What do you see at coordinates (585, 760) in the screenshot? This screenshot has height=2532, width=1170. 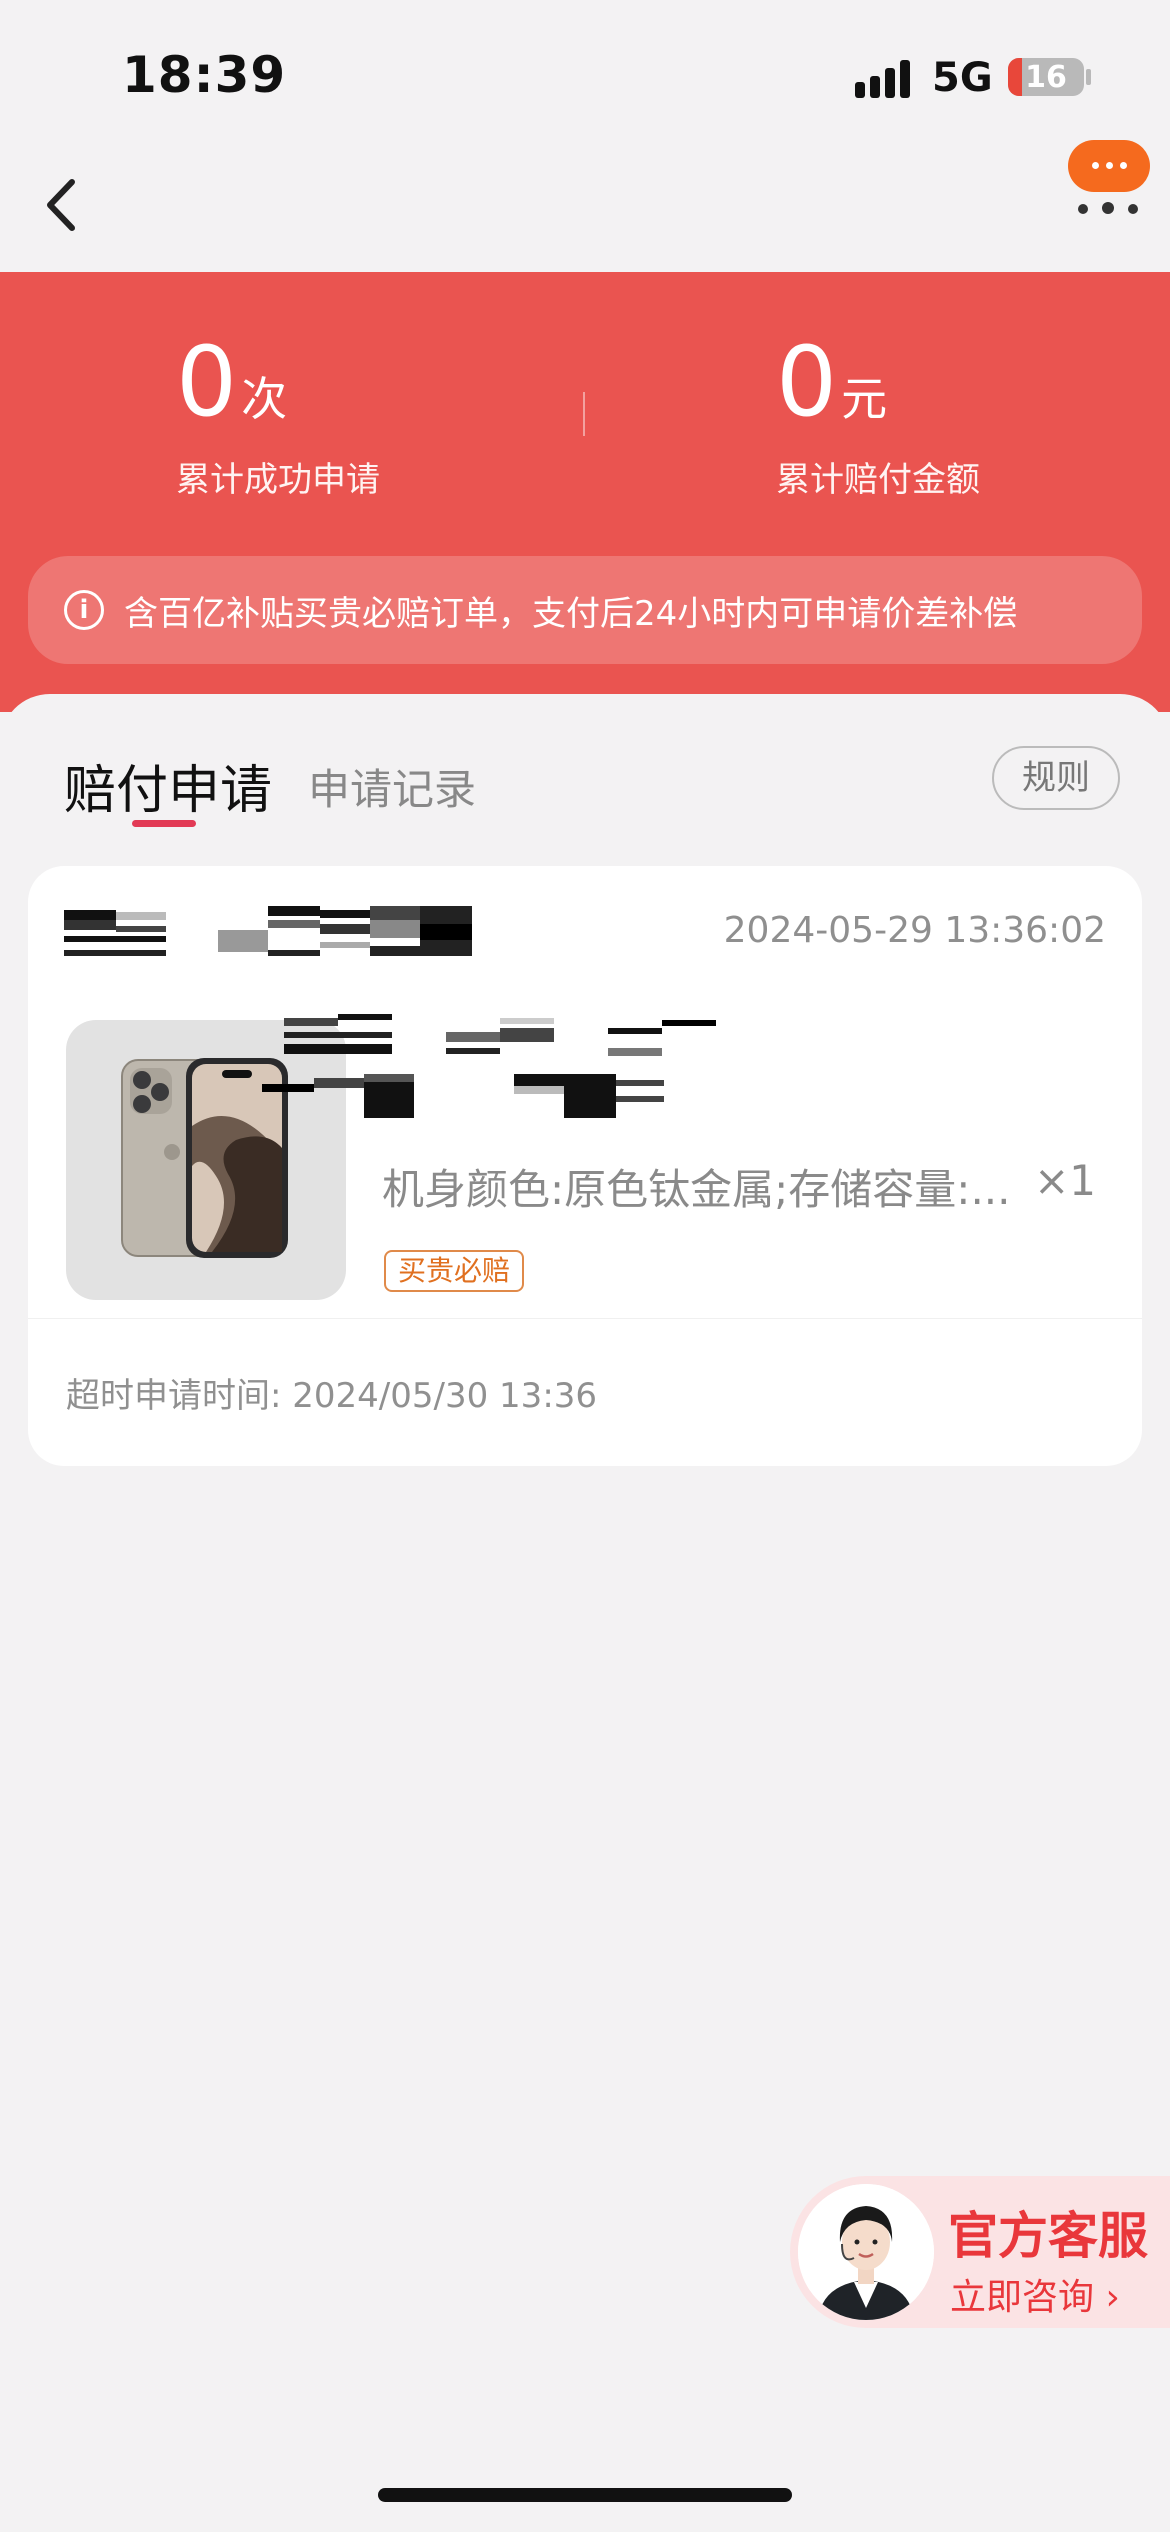 I see `tab-bar: 赔付申请 申请记录 规则` at bounding box center [585, 760].